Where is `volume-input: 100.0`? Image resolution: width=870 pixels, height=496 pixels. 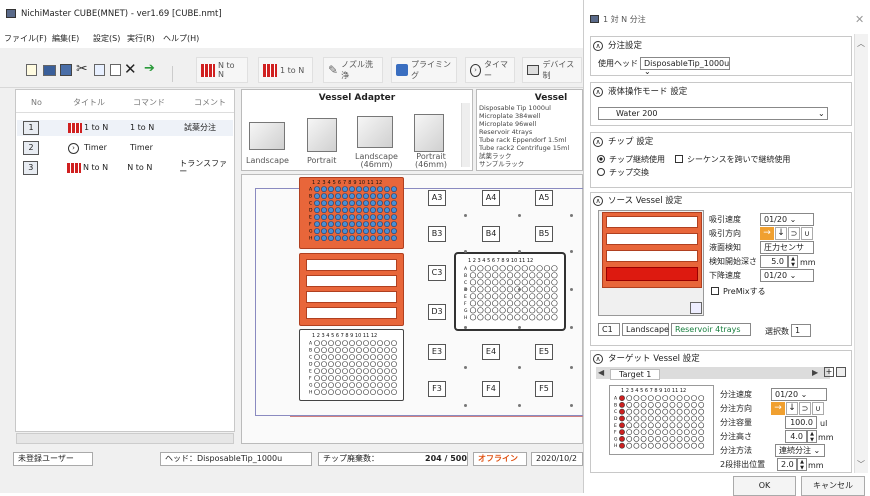
volume-input: 100.0 is located at coordinates (801, 422).